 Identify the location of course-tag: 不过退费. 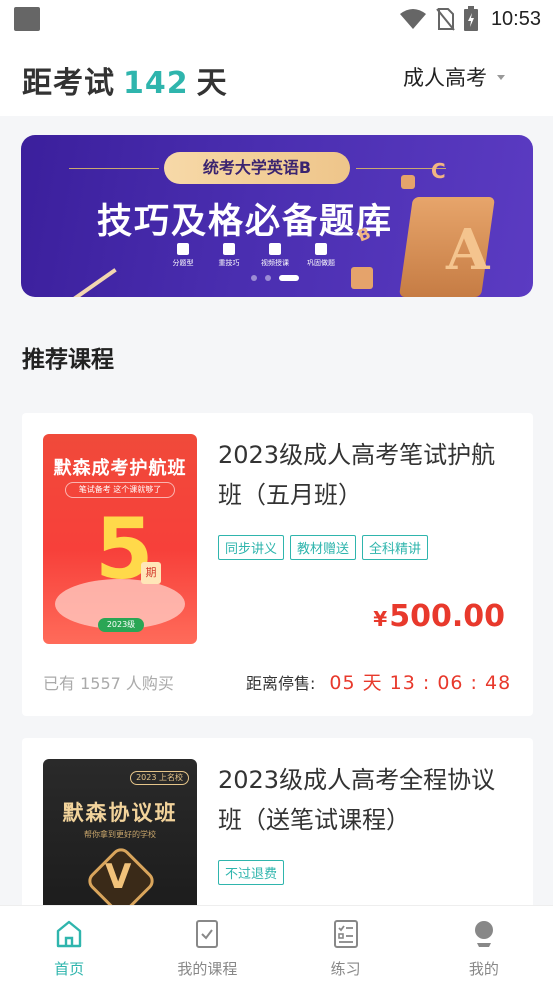
(251, 872).